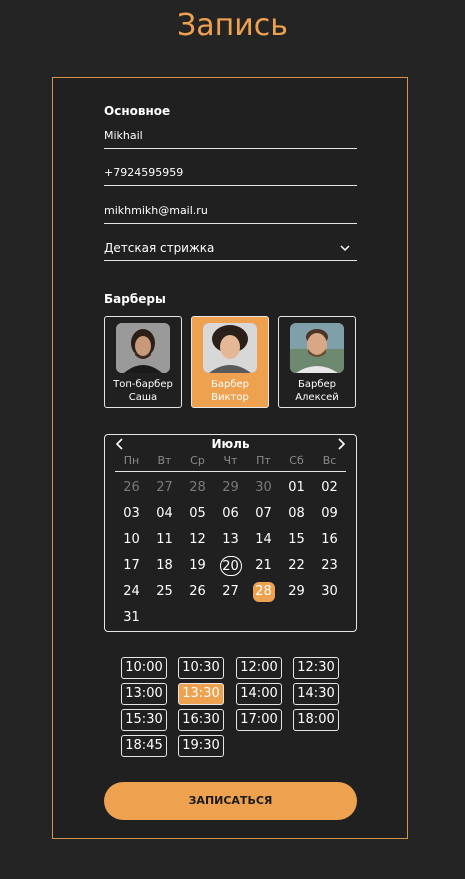 The image size is (465, 879). I want to click on calendar-header: Июль, so click(230, 445).